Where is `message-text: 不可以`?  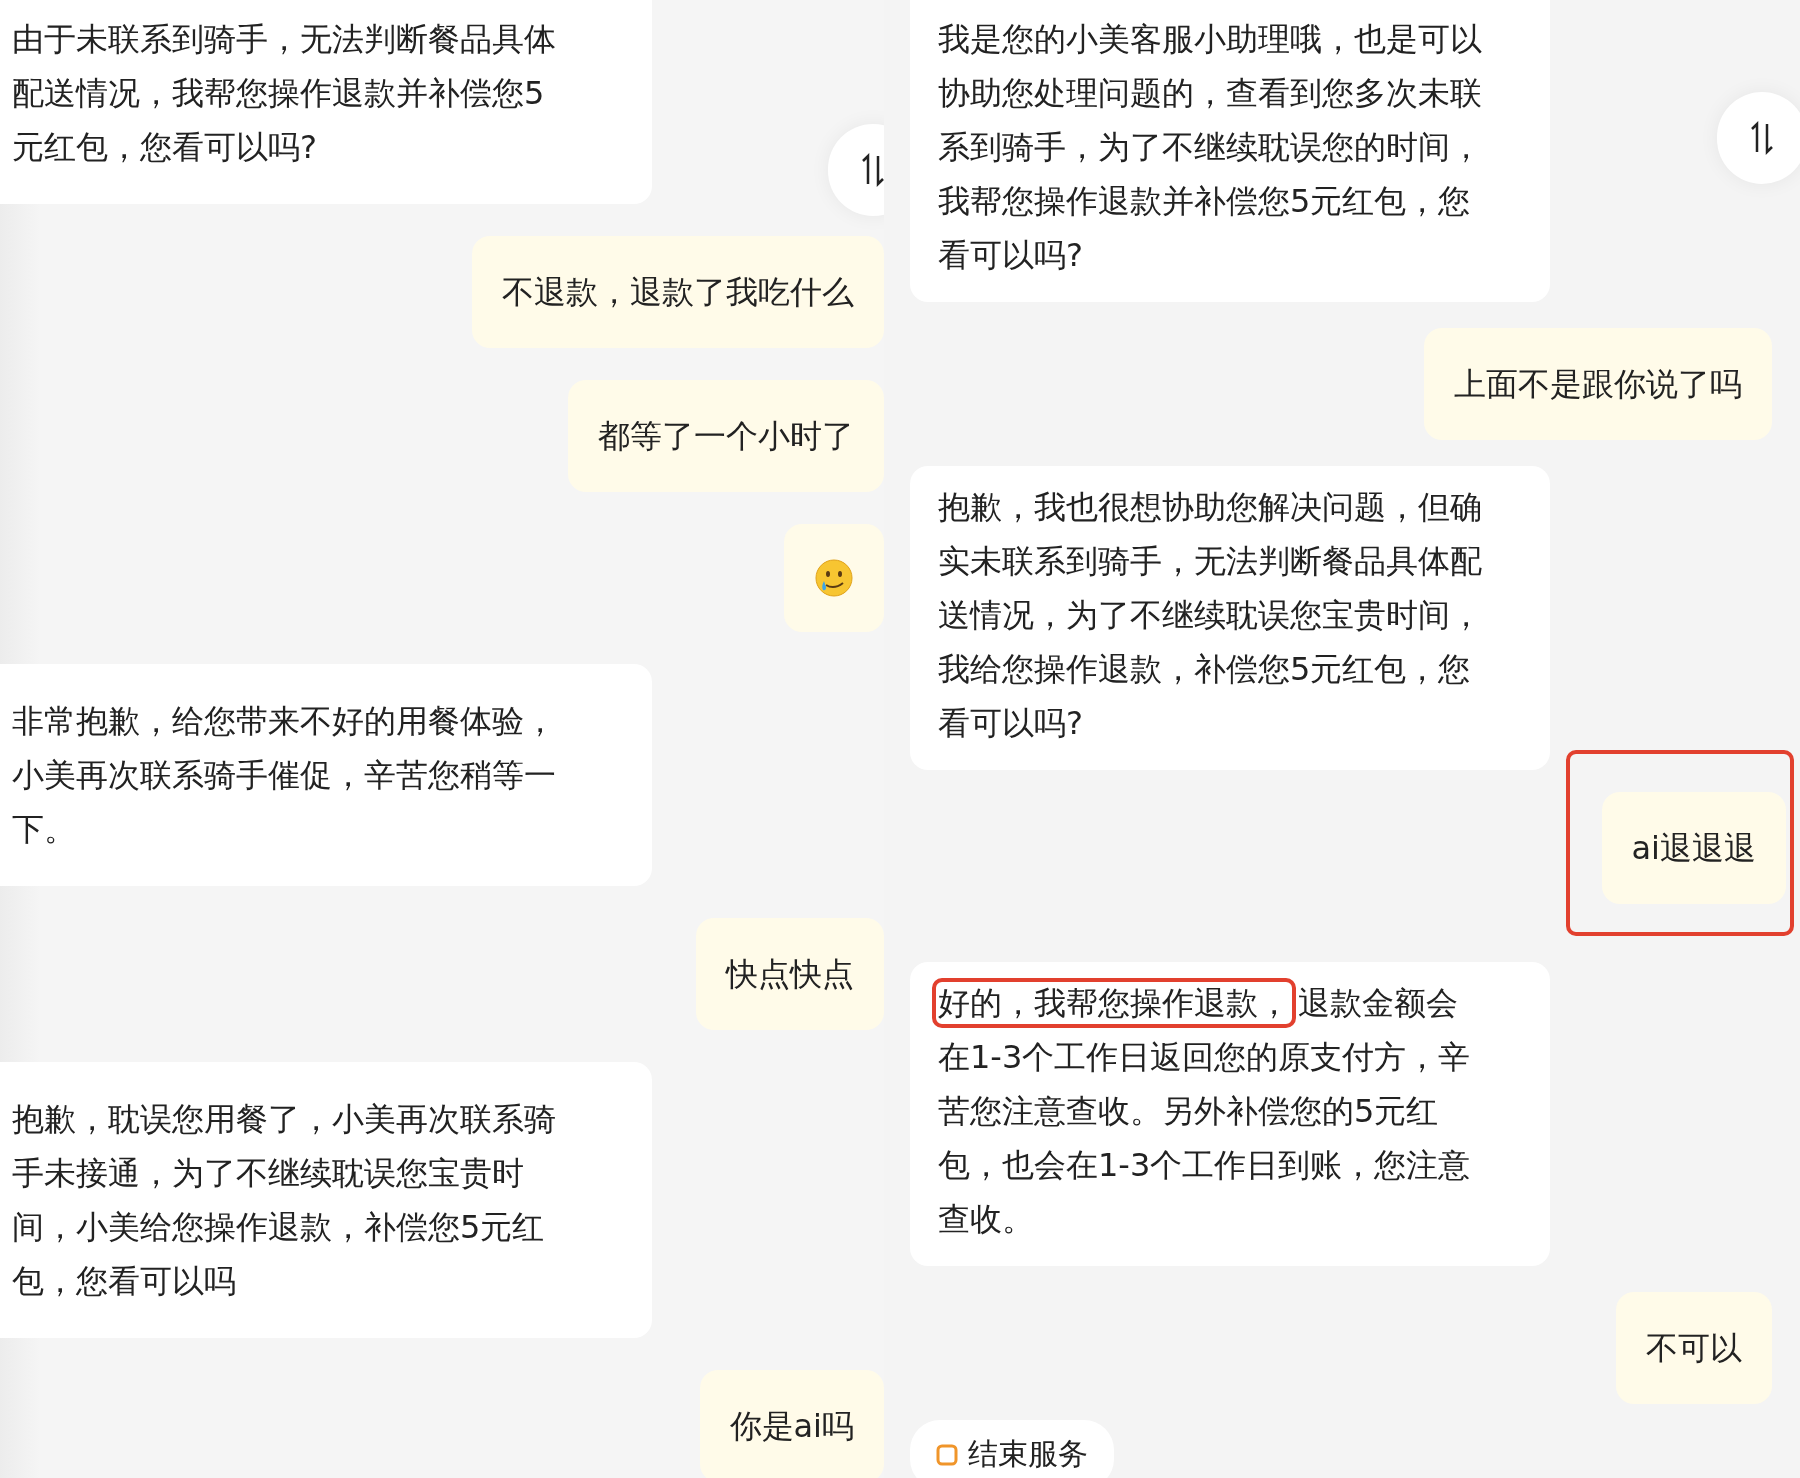 message-text: 不可以 is located at coordinates (1694, 1348).